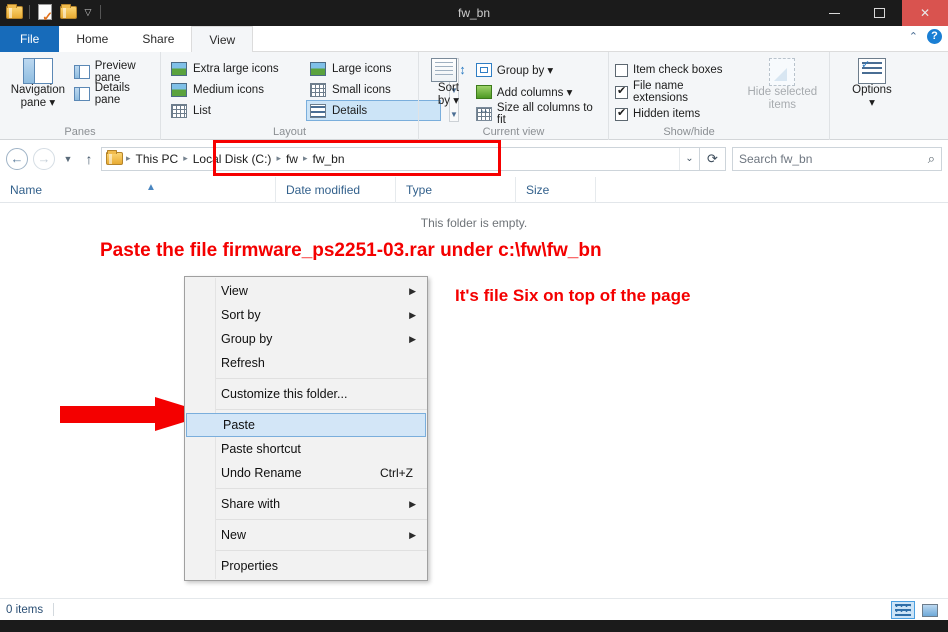 This screenshot has width=948, height=632. Describe the element at coordinates (306, 291) in the screenshot. I see `context-menu-item-view: View ▶` at that location.